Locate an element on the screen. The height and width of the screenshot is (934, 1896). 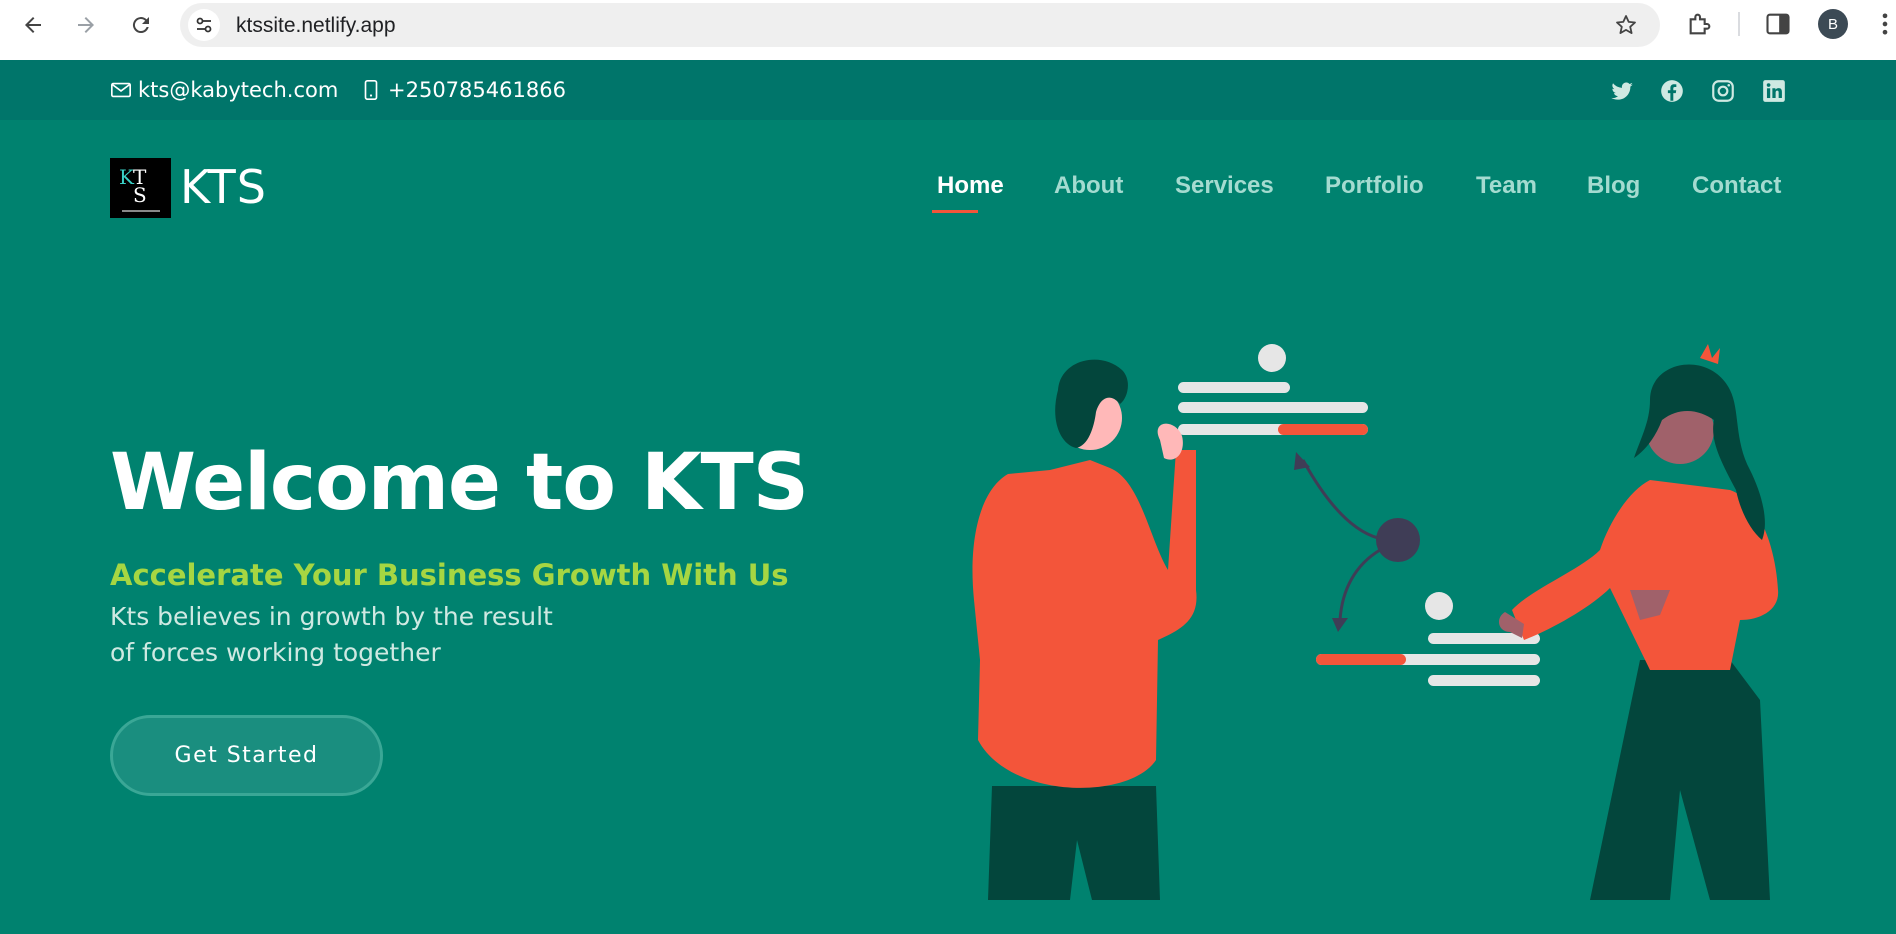
facebook-link is located at coordinates (1672, 91).